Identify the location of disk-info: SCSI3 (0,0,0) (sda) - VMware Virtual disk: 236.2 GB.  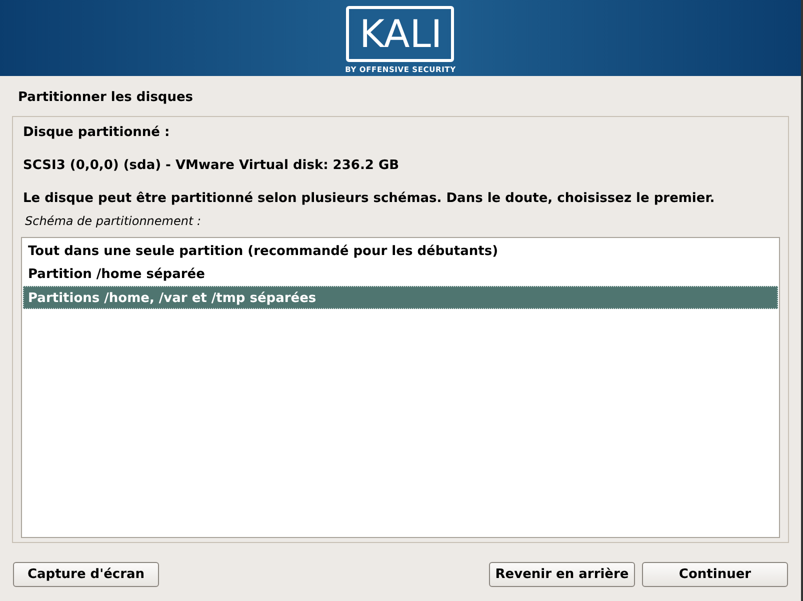
(211, 165).